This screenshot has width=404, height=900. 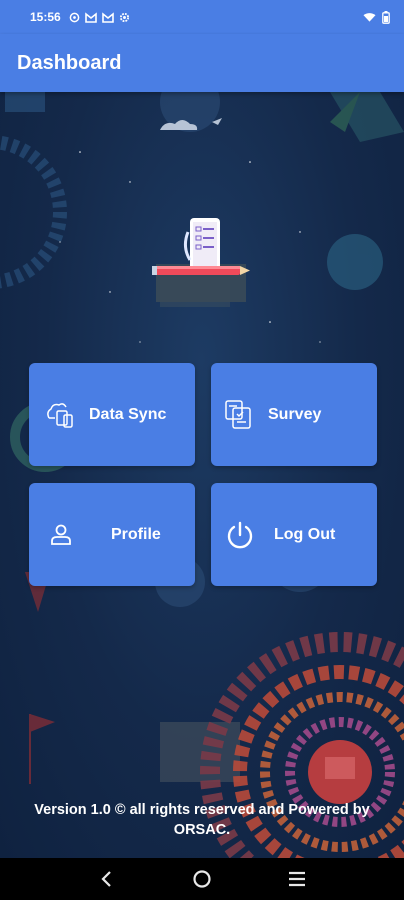 I want to click on app-bar: Dashboard, so click(x=202, y=63).